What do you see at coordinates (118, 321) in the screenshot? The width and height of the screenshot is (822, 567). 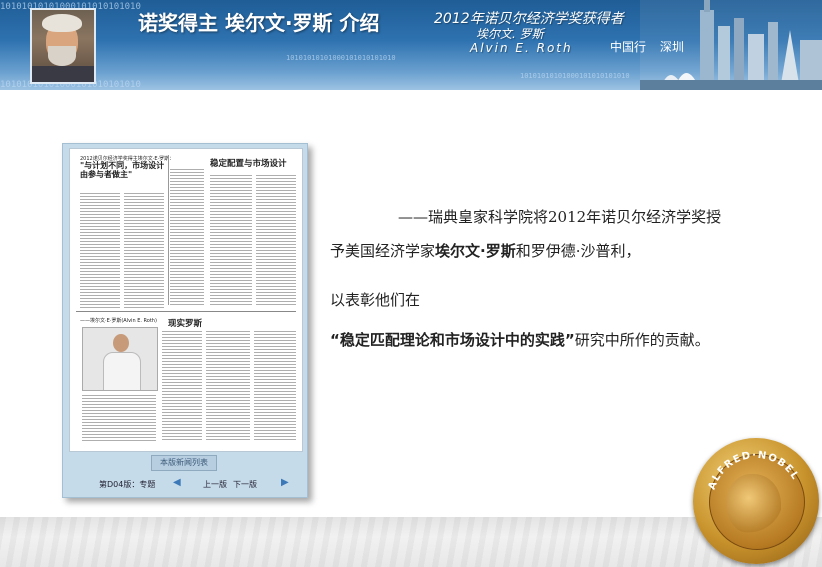 I see `newspaper-photo-caption: ——埃尔文·E·罗斯(Alvin E. Roth)` at bounding box center [118, 321].